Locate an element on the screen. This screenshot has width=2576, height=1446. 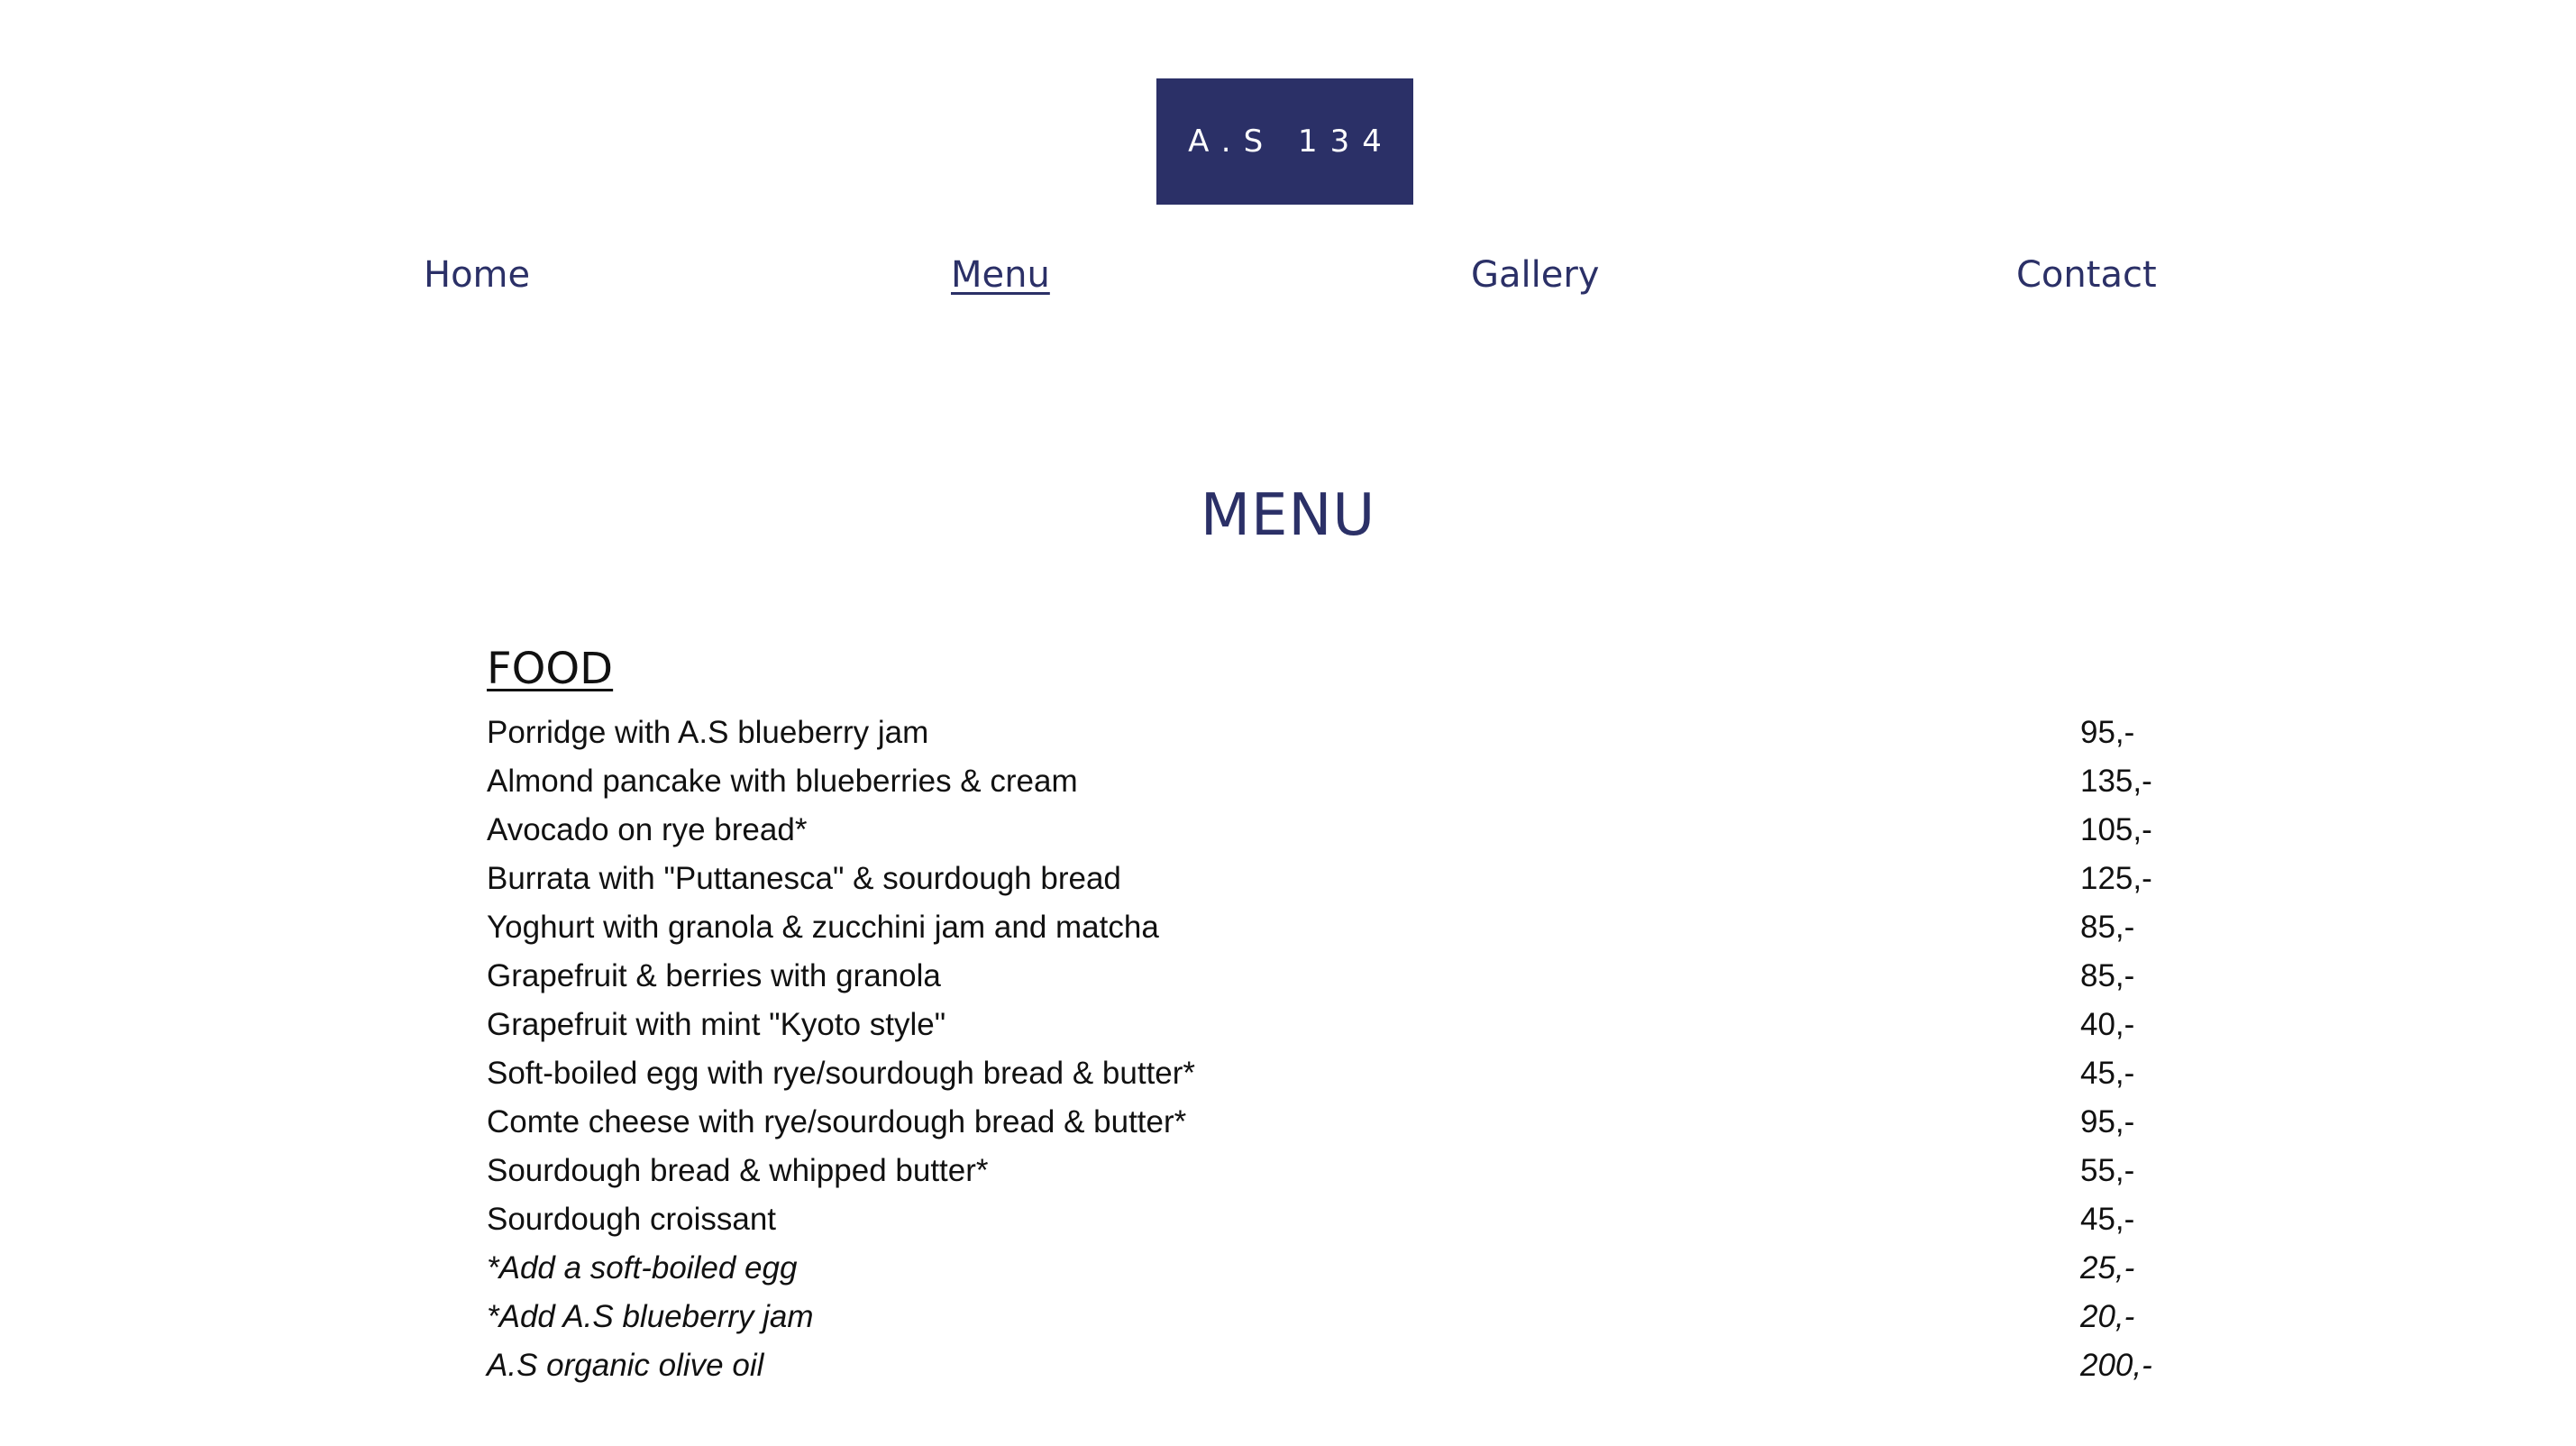
menu-item-name: A.S organic olive oil is located at coordinates (625, 1365).